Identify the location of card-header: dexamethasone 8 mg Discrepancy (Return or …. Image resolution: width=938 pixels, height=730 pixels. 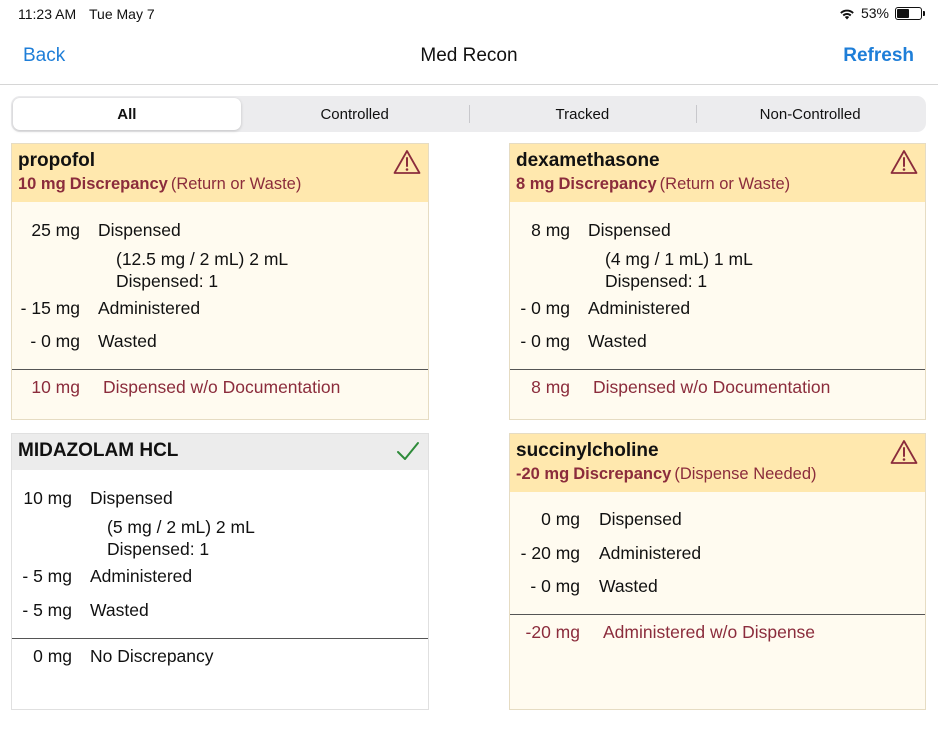
(717, 173).